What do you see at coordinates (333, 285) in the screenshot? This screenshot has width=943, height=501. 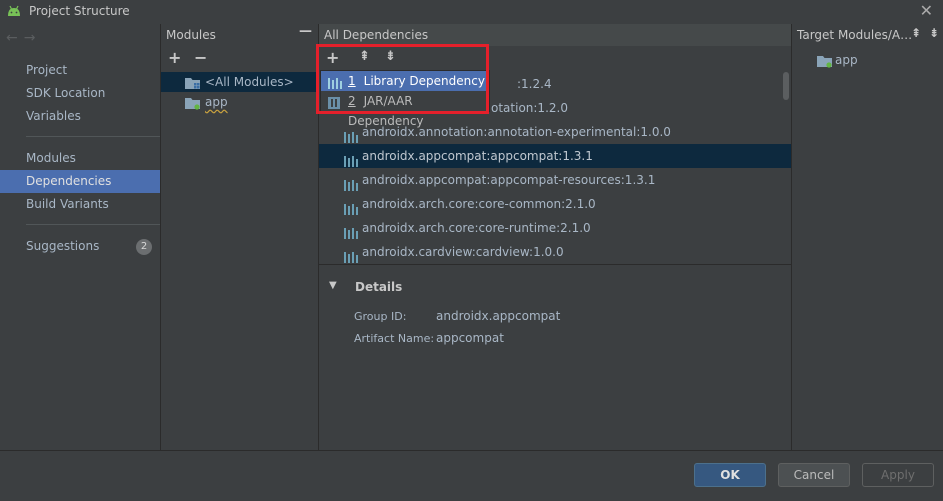 I see `collapse-triangle-icon: ▼` at bounding box center [333, 285].